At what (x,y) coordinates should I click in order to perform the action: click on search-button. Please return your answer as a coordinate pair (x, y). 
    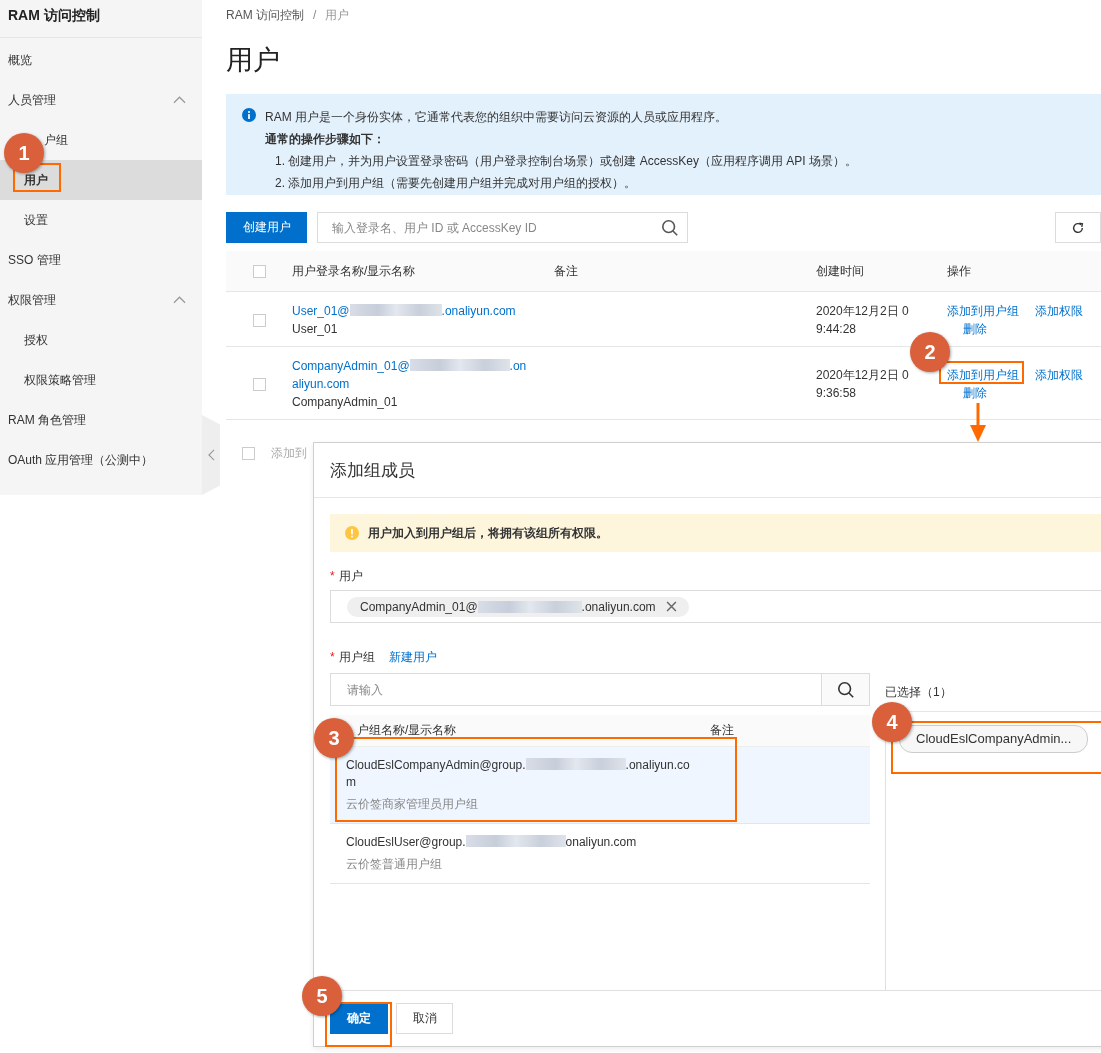
    Looking at the image, I should click on (845, 689).